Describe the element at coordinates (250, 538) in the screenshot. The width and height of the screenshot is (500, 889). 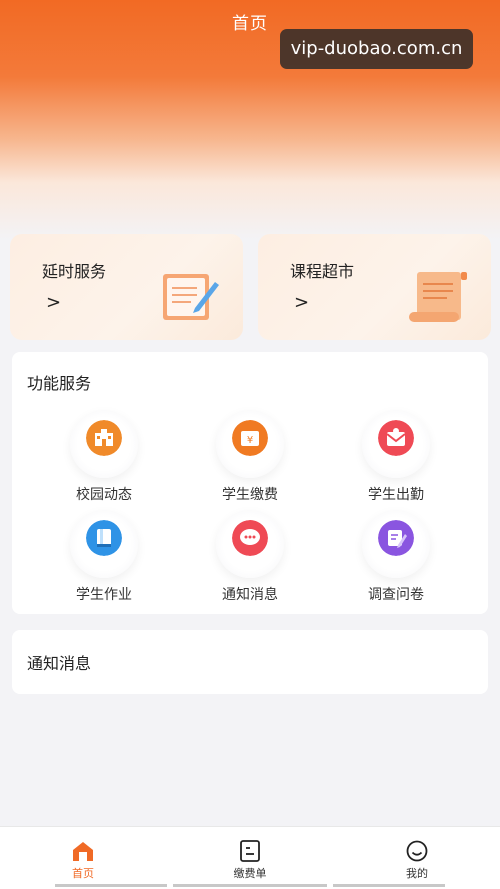
I see `message-bubble-icon` at that location.